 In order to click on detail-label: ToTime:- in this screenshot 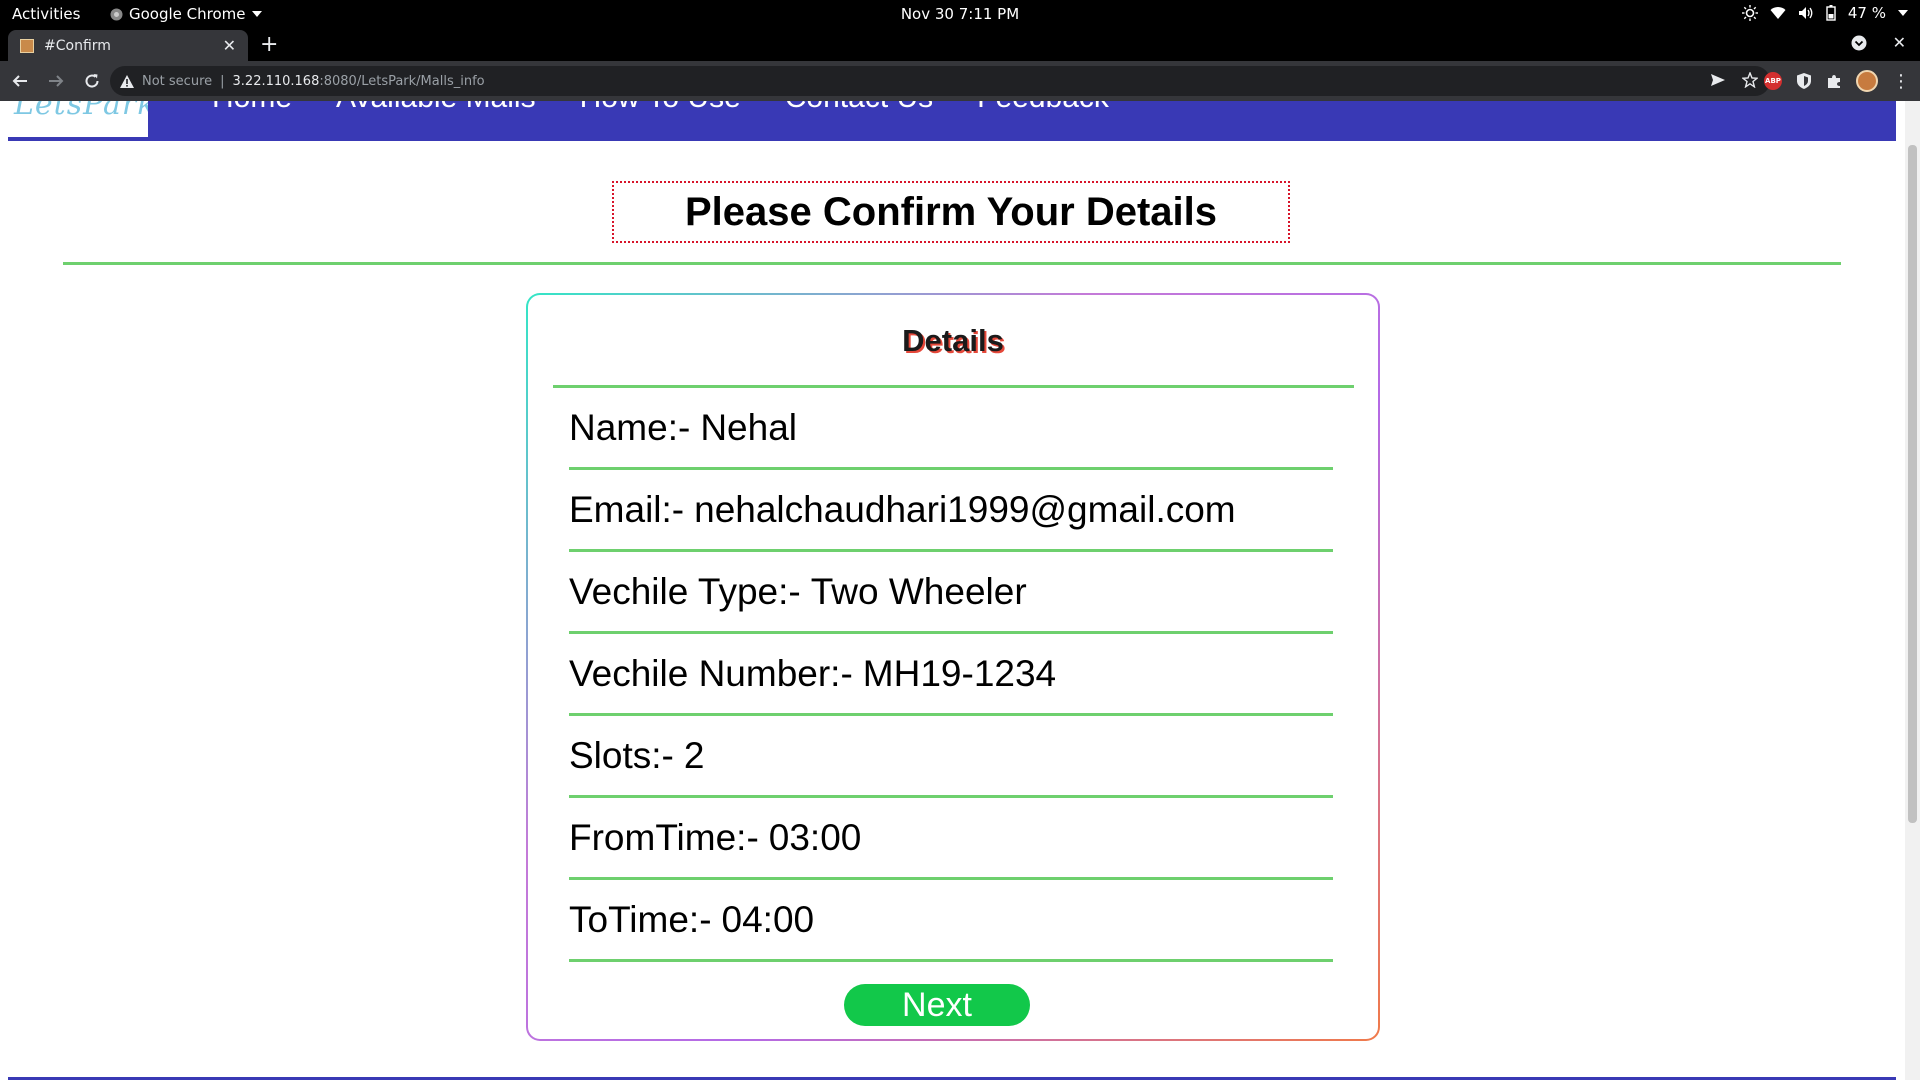, I will do `click(640, 919)`.